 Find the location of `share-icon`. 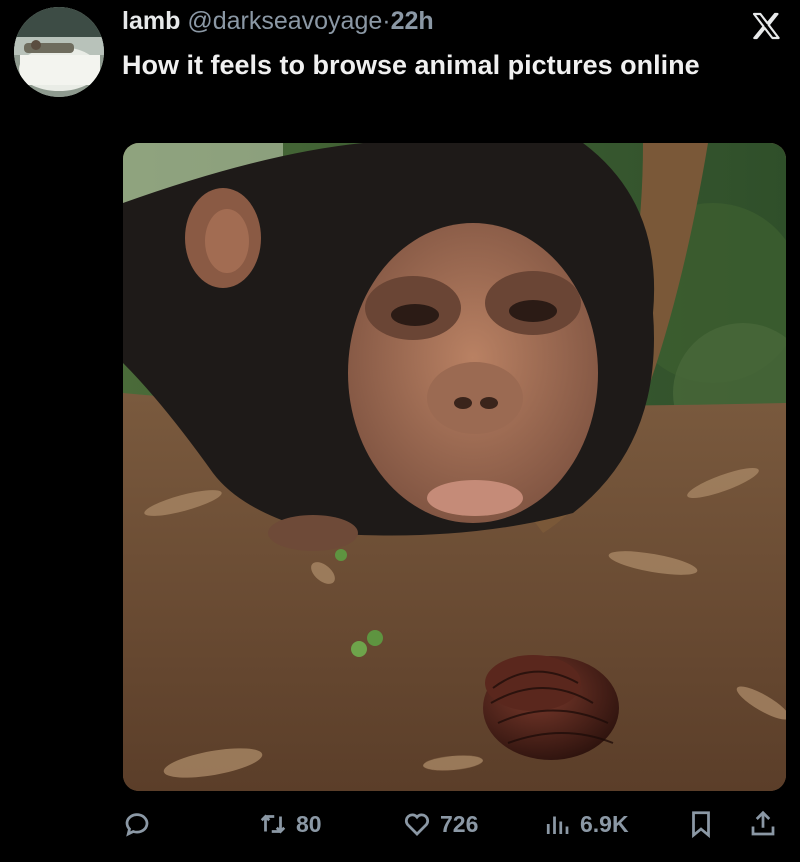

share-icon is located at coordinates (763, 823).